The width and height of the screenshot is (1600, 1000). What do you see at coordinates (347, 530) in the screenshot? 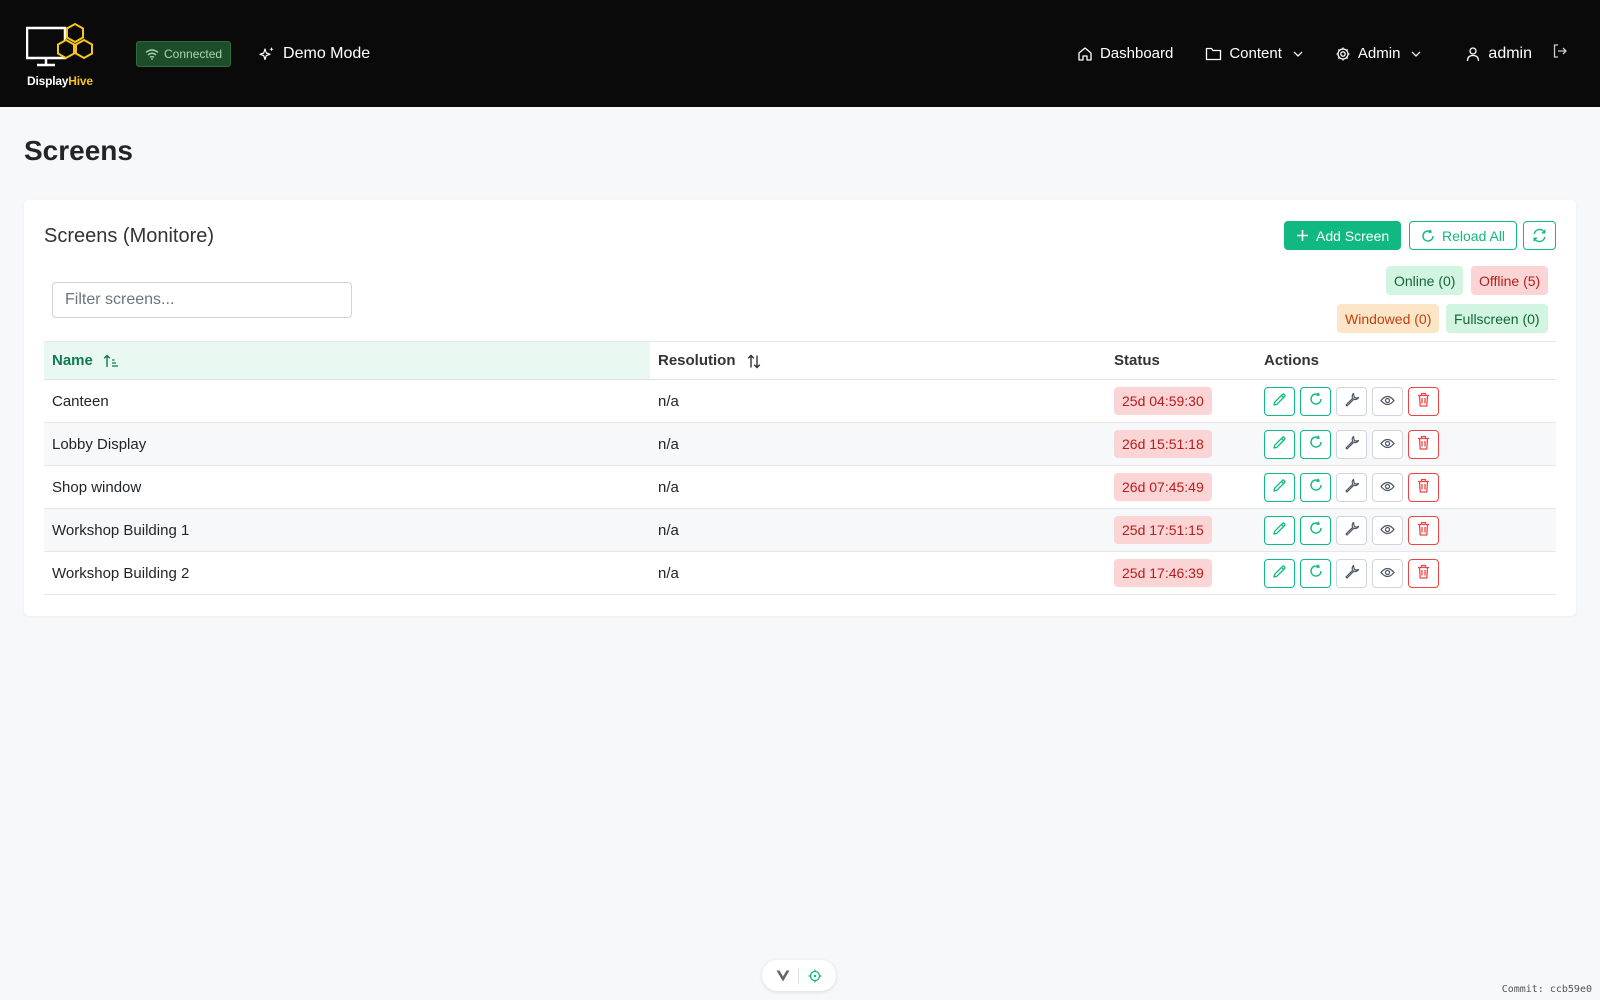
I see `screen-name-cell: Workshop Building 1` at bounding box center [347, 530].